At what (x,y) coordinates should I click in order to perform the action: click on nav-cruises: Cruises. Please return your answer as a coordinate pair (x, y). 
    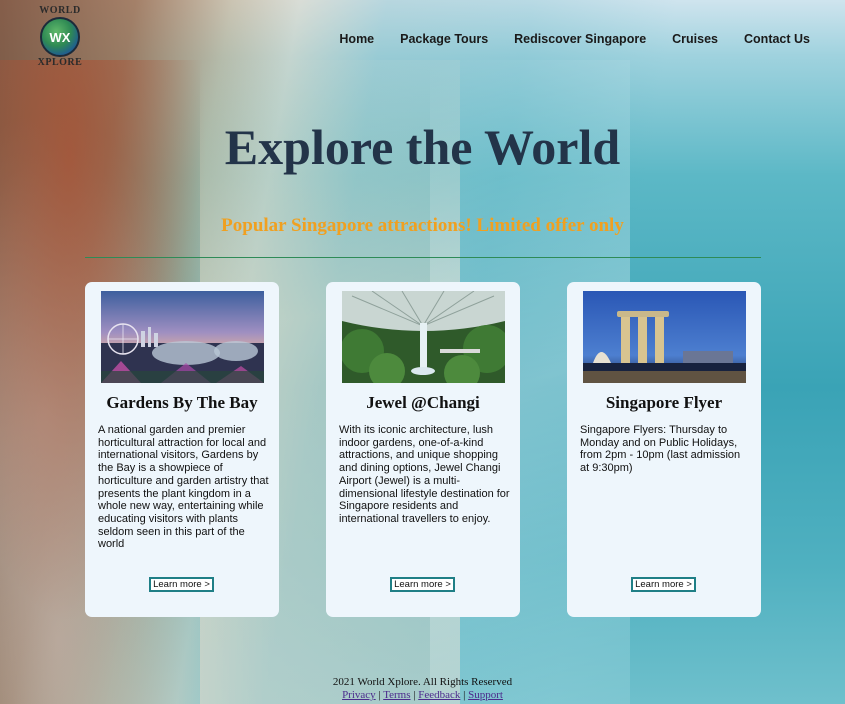
    Looking at the image, I should click on (695, 39).